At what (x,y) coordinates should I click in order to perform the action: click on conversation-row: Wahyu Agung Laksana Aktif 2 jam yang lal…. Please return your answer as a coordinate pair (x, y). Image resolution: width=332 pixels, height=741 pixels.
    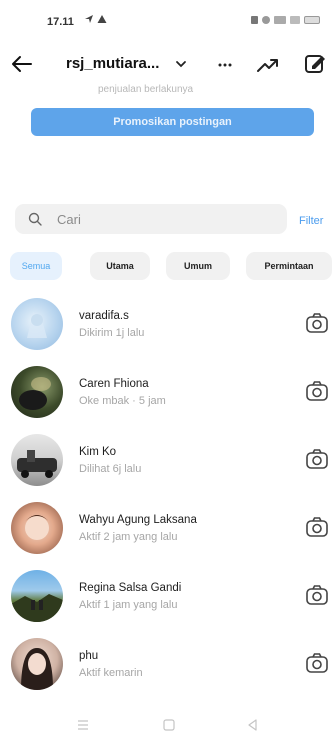
    Looking at the image, I should click on (166, 528).